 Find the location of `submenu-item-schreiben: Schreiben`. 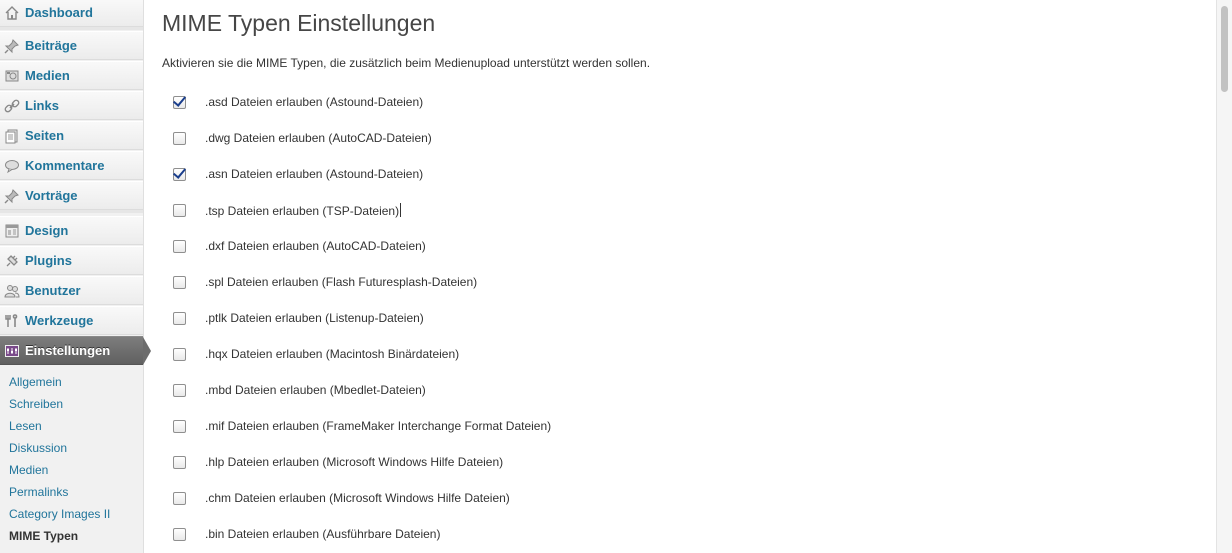

submenu-item-schreiben: Schreiben is located at coordinates (36, 404).